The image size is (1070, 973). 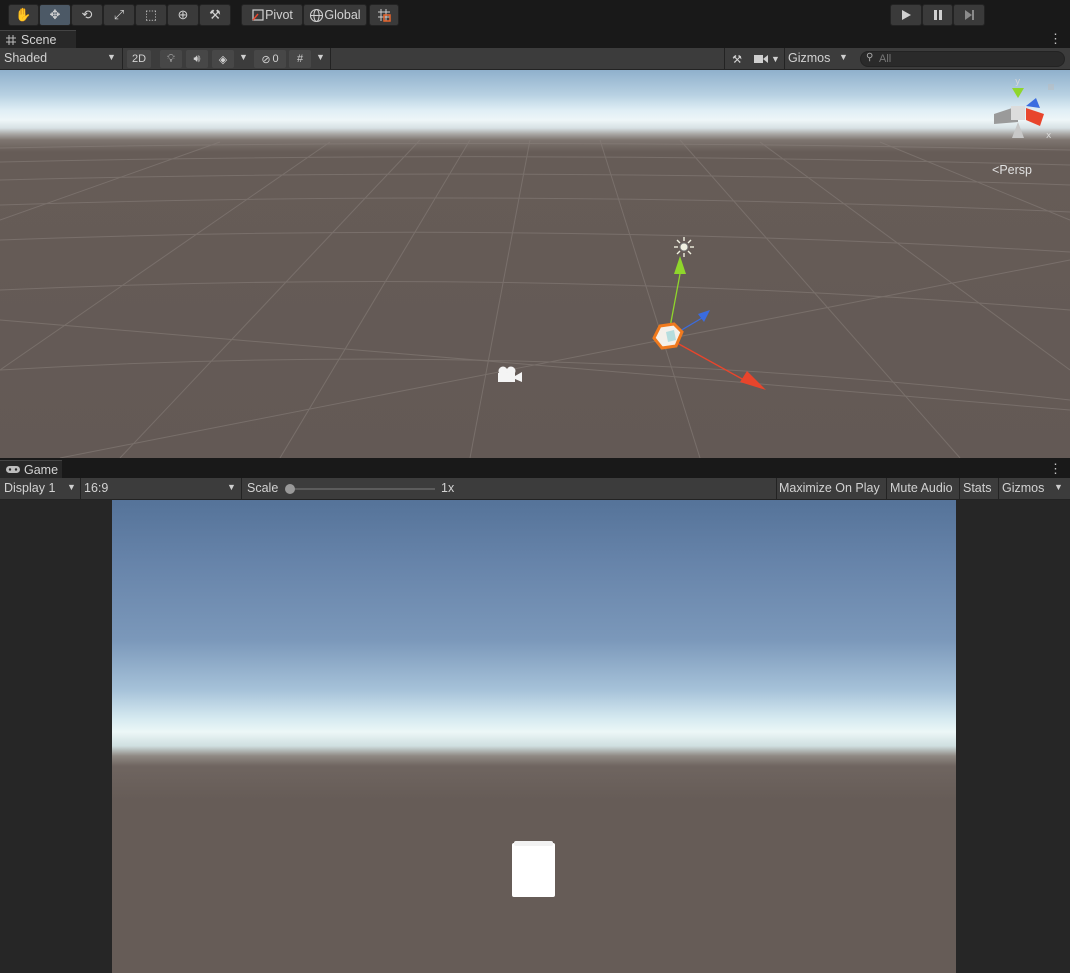 I want to click on scale-label: Scale, so click(x=263, y=488).